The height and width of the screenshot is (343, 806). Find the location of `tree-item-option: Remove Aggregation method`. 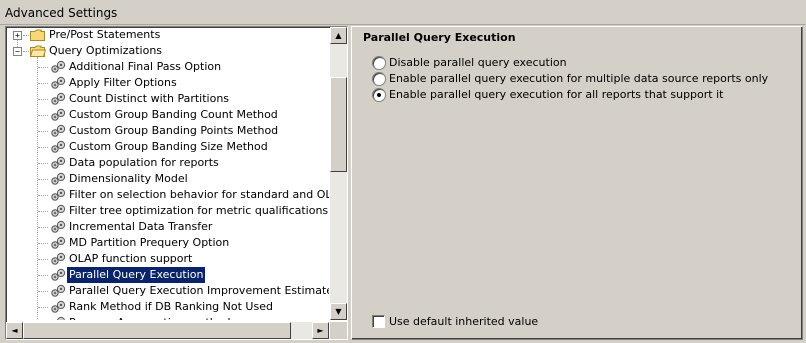

tree-item-option: Remove Aggregation method is located at coordinates (167, 317).